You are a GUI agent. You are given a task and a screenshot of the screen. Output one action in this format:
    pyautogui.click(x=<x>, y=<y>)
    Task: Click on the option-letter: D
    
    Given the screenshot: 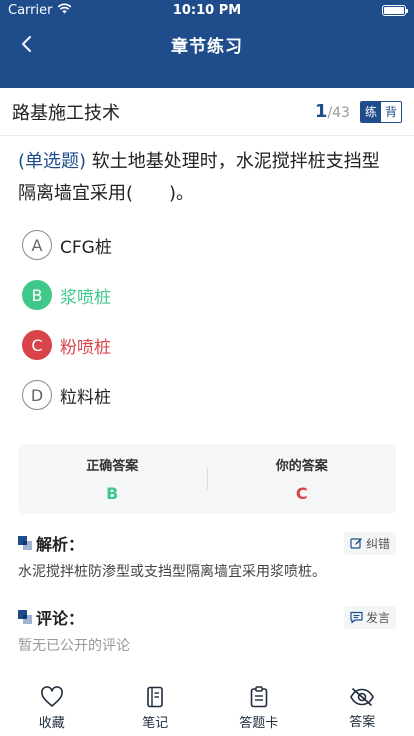 What is the action you would take?
    pyautogui.click(x=37, y=395)
    